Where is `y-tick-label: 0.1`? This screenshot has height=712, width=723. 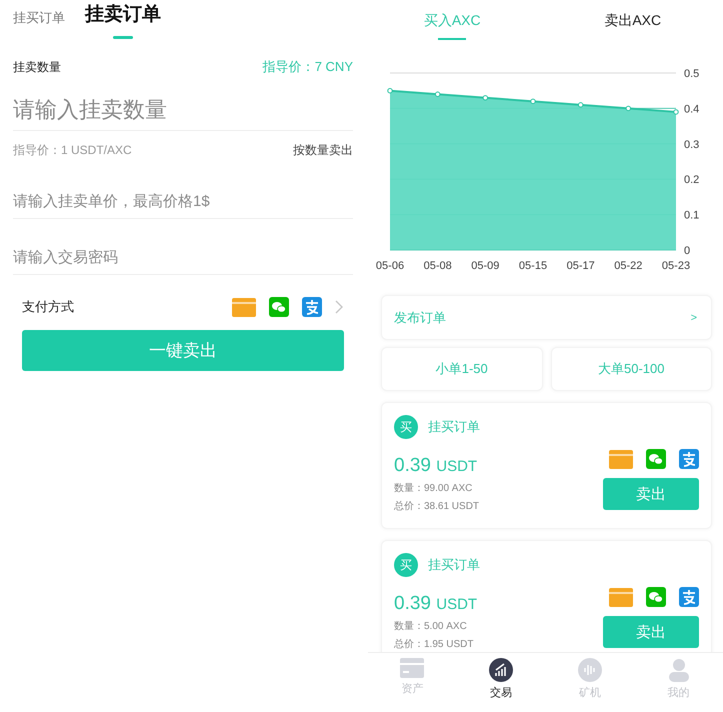 y-tick-label: 0.1 is located at coordinates (692, 216).